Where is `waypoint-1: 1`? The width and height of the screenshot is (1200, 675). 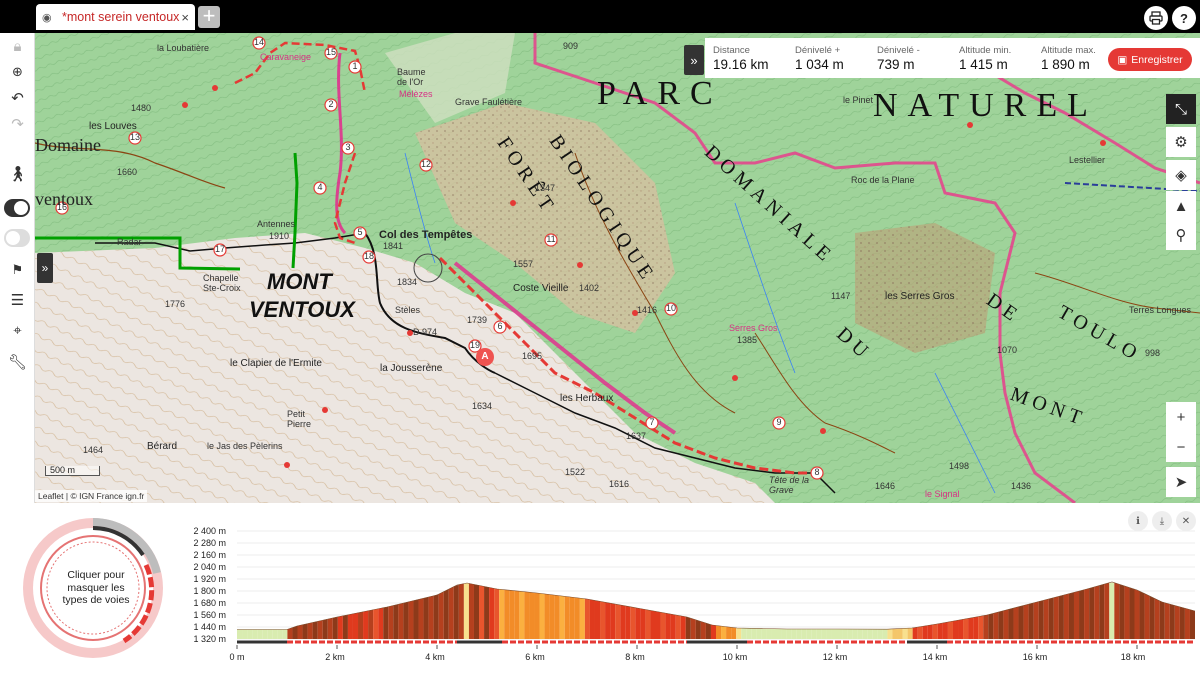 waypoint-1: 1 is located at coordinates (355, 66).